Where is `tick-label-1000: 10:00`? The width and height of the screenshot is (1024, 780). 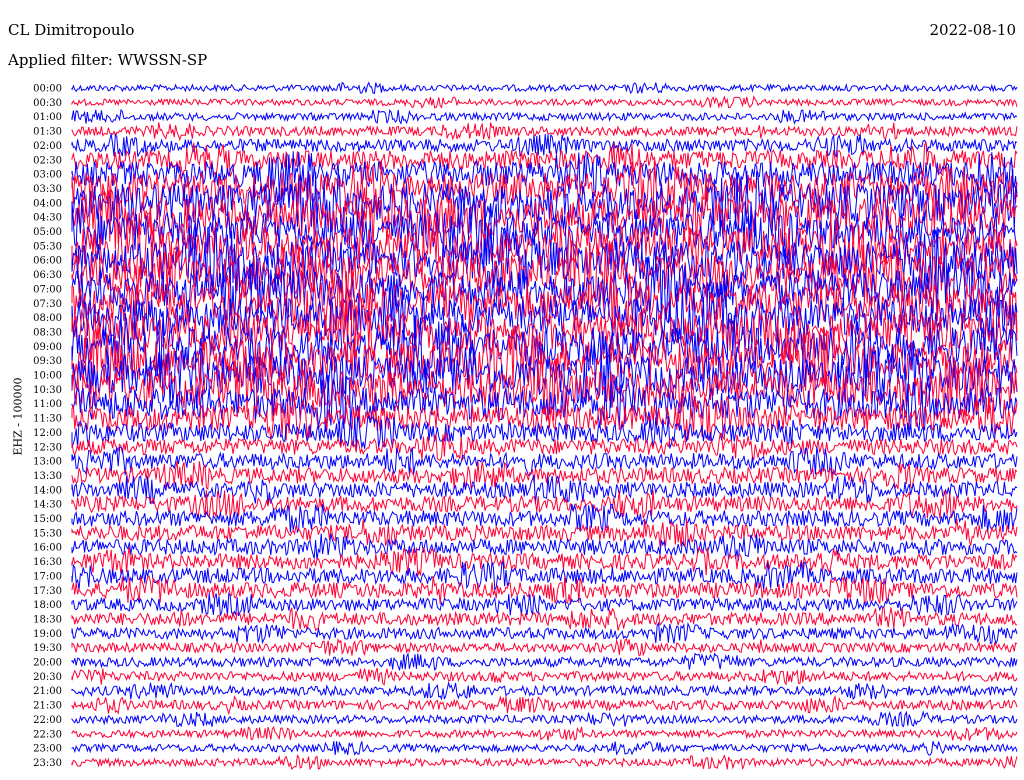 tick-label-1000: 10:00 is located at coordinates (47, 376).